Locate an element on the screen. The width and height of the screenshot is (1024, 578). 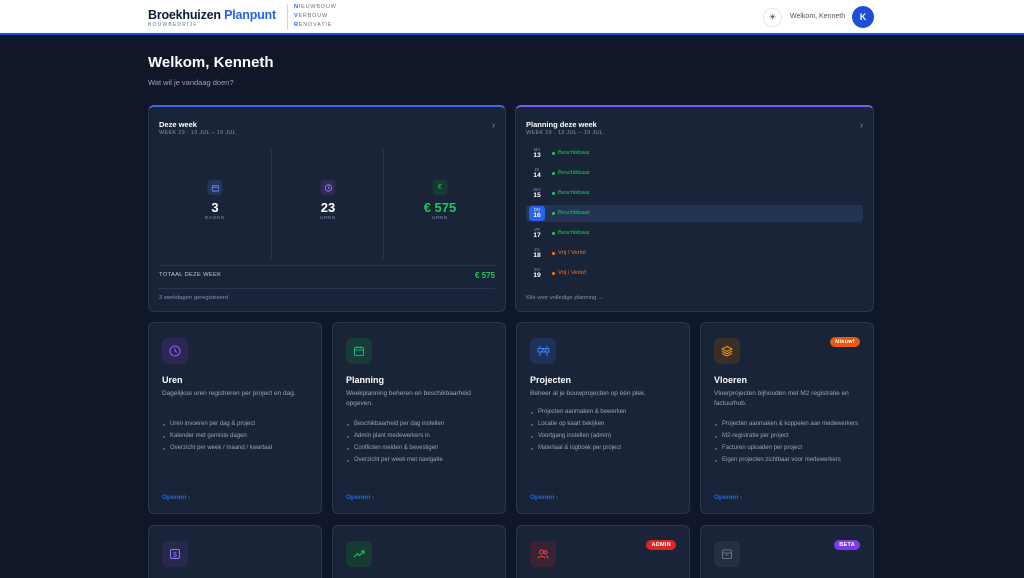
day-number: 13 is located at coordinates (537, 155).